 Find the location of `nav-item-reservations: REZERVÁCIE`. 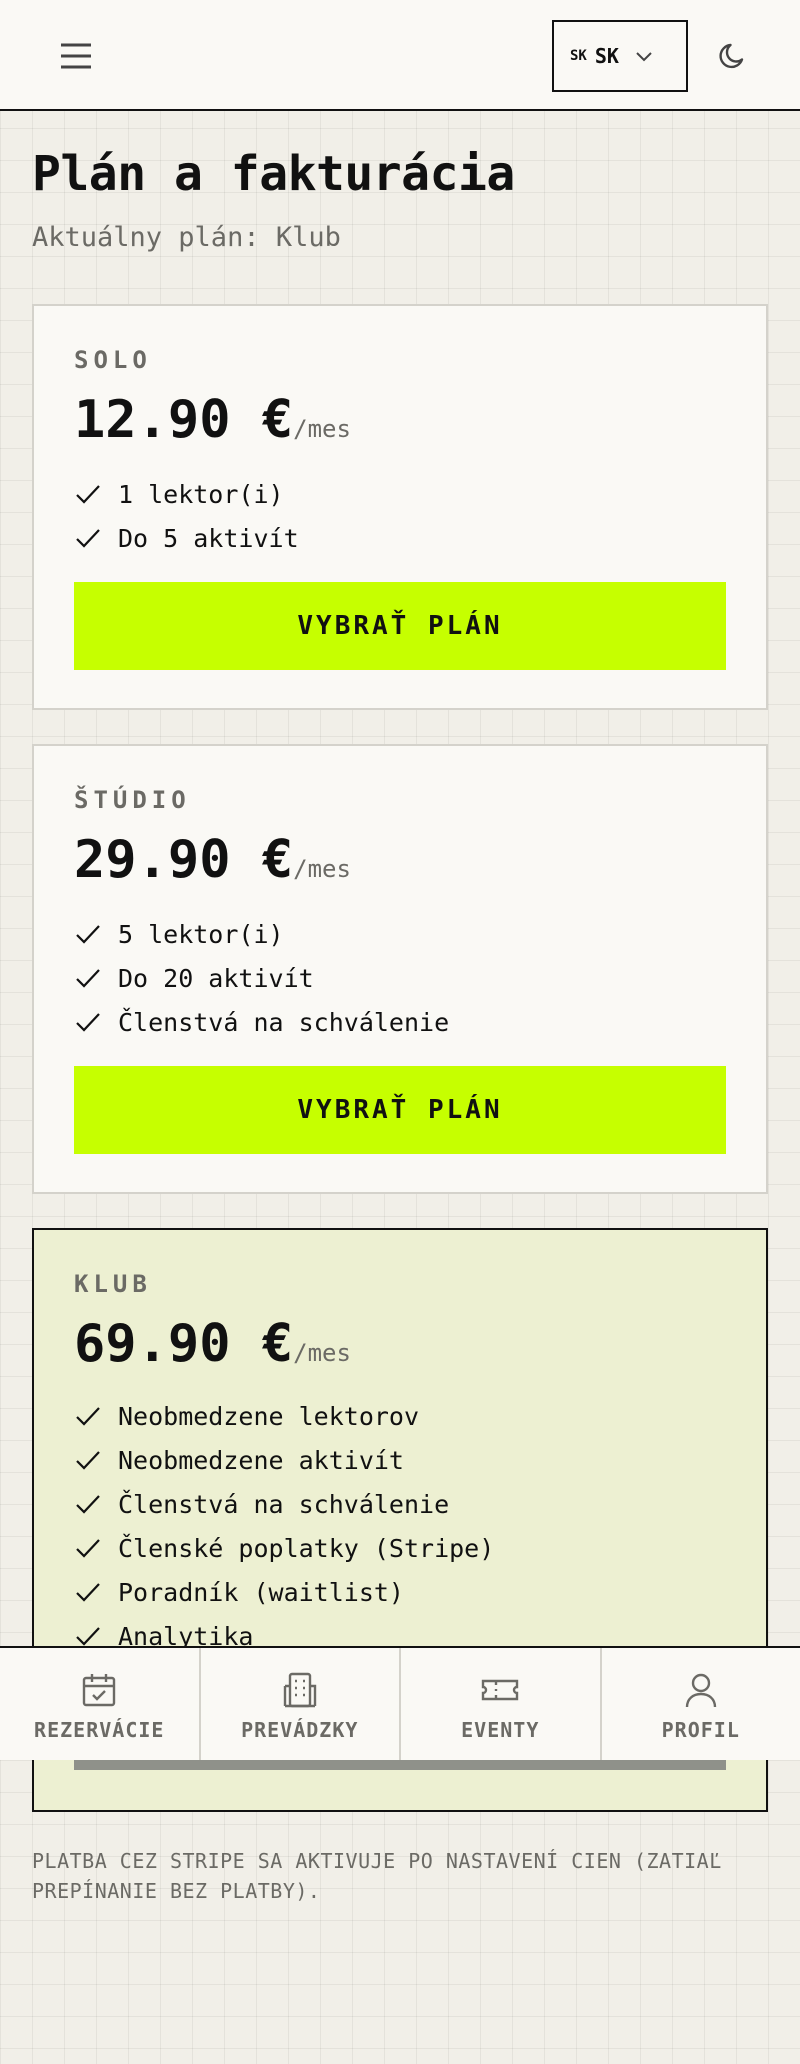

nav-item-reservations: REZERVÁCIE is located at coordinates (100, 1704).